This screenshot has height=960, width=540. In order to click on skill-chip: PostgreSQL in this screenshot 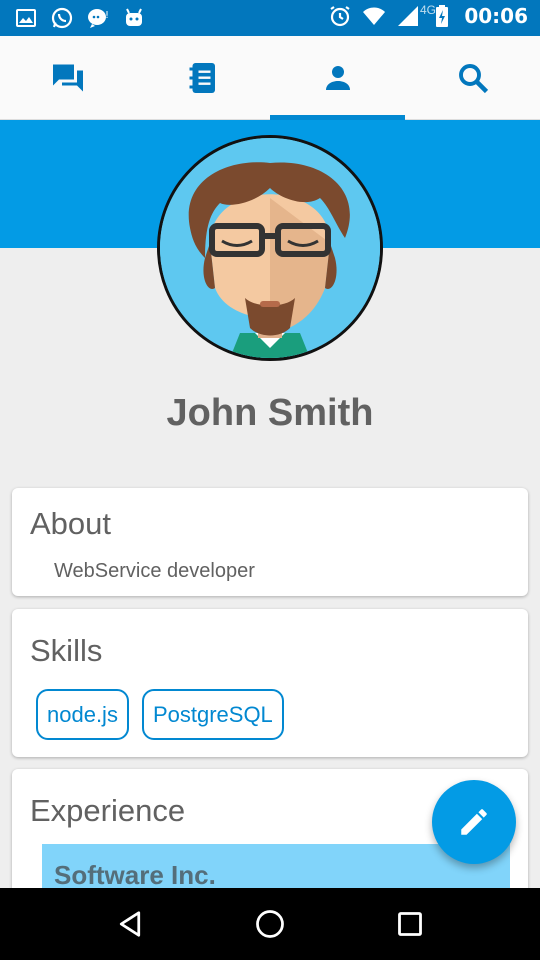, I will do `click(212, 714)`.